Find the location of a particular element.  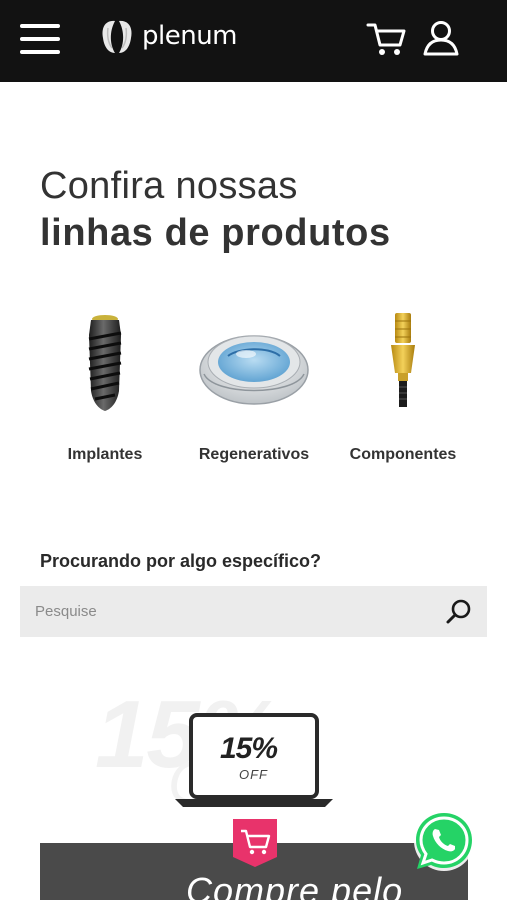

search-button is located at coordinates (459, 612).